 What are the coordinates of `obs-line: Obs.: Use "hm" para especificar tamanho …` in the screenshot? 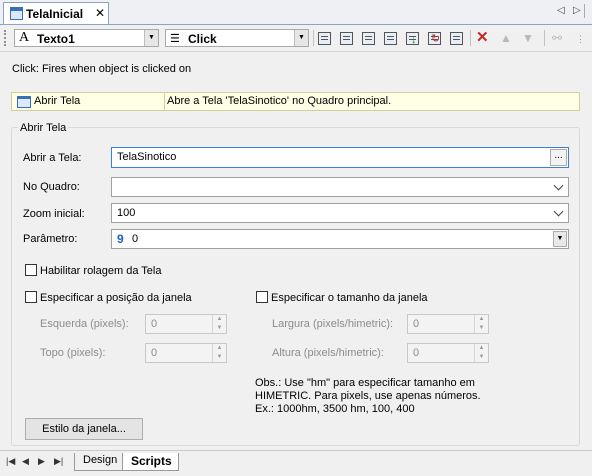 It's located at (365, 383).